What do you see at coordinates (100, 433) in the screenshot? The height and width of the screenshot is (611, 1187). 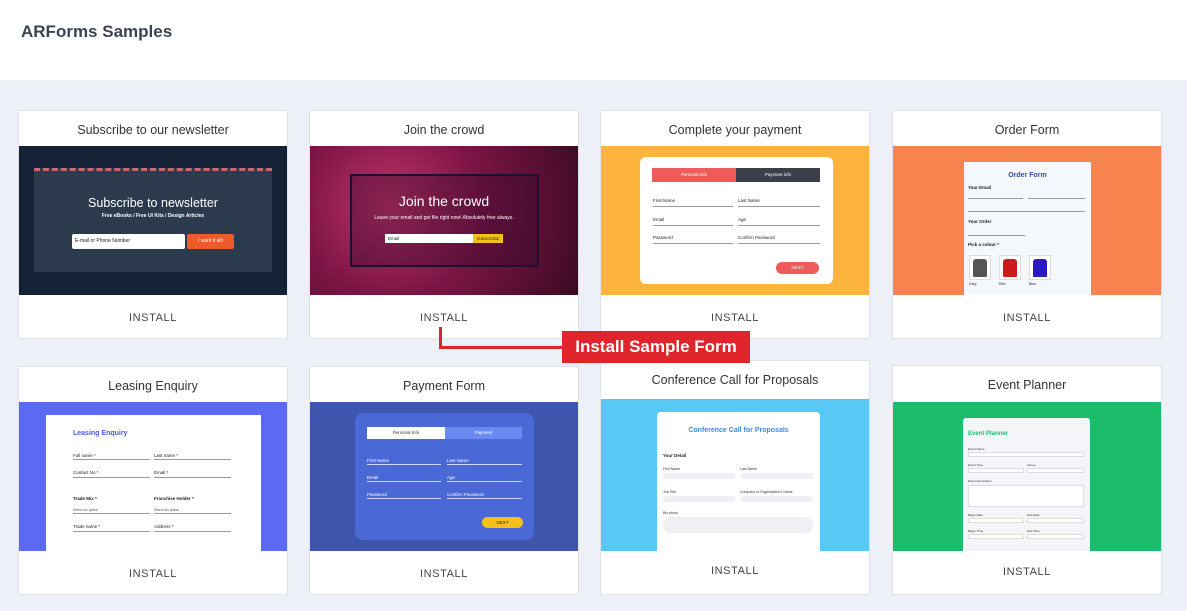 I see `preview-heading: Leasing Enquiry` at bounding box center [100, 433].